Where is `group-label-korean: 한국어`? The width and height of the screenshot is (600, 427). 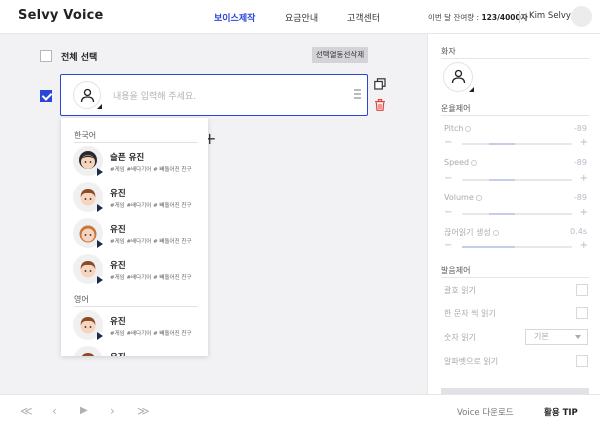
group-label-korean: 한국어 is located at coordinates (85, 135).